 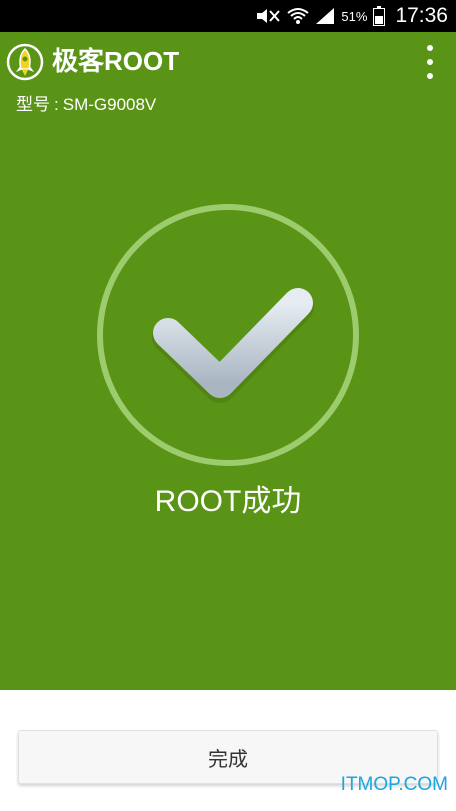 What do you see at coordinates (228, 750) in the screenshot?
I see `bottom-action-area: 完成 ITMOP.COM` at bounding box center [228, 750].